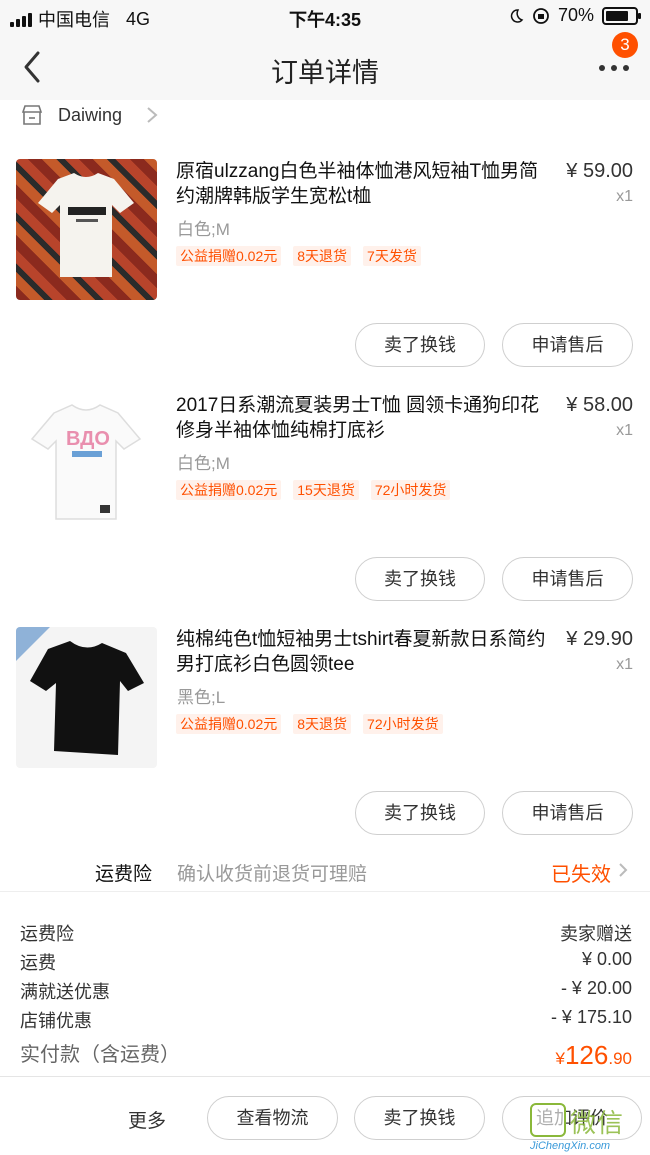 Image resolution: width=650 pixels, height=1155 pixels. What do you see at coordinates (272, 874) in the screenshot?
I see `insurance-desc: 确认收货前退货可理赔` at bounding box center [272, 874].